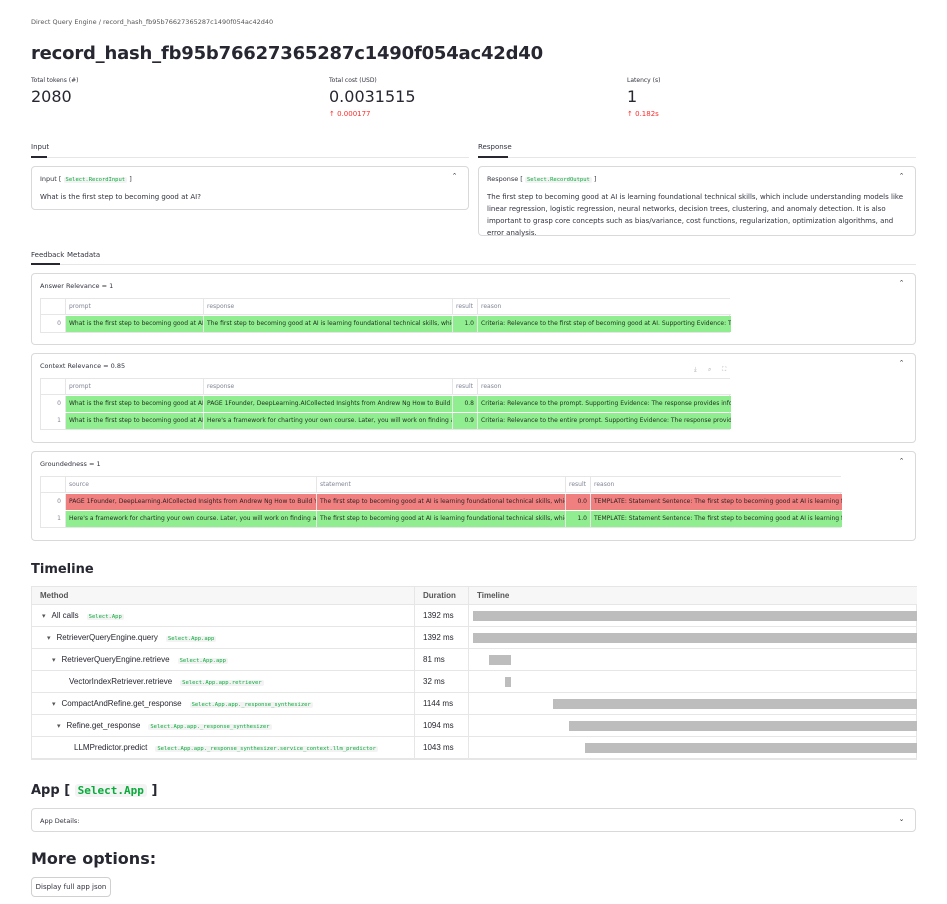 The height and width of the screenshot is (904, 947). What do you see at coordinates (578, 502) in the screenshot?
I see `table-cell: 0.0` at bounding box center [578, 502].